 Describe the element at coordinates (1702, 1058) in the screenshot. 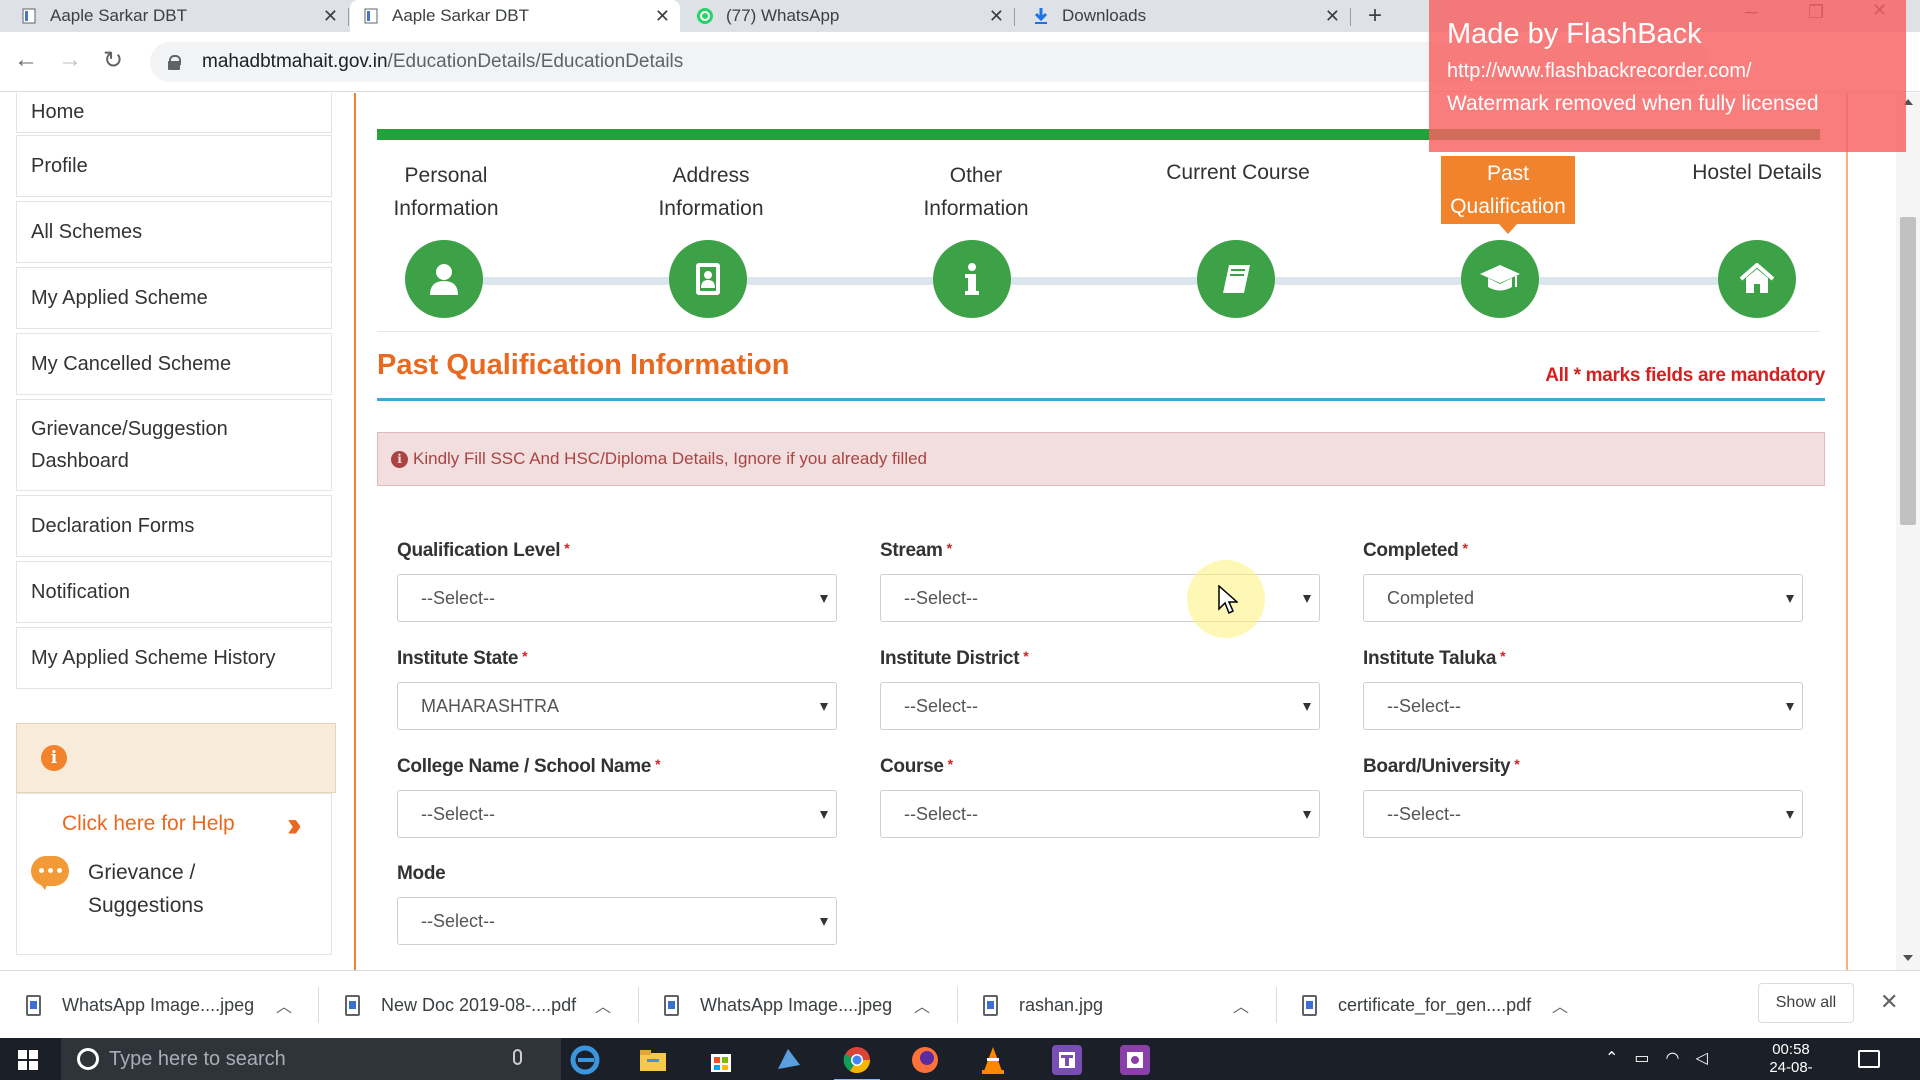

I see `volume-icon: ◁` at that location.